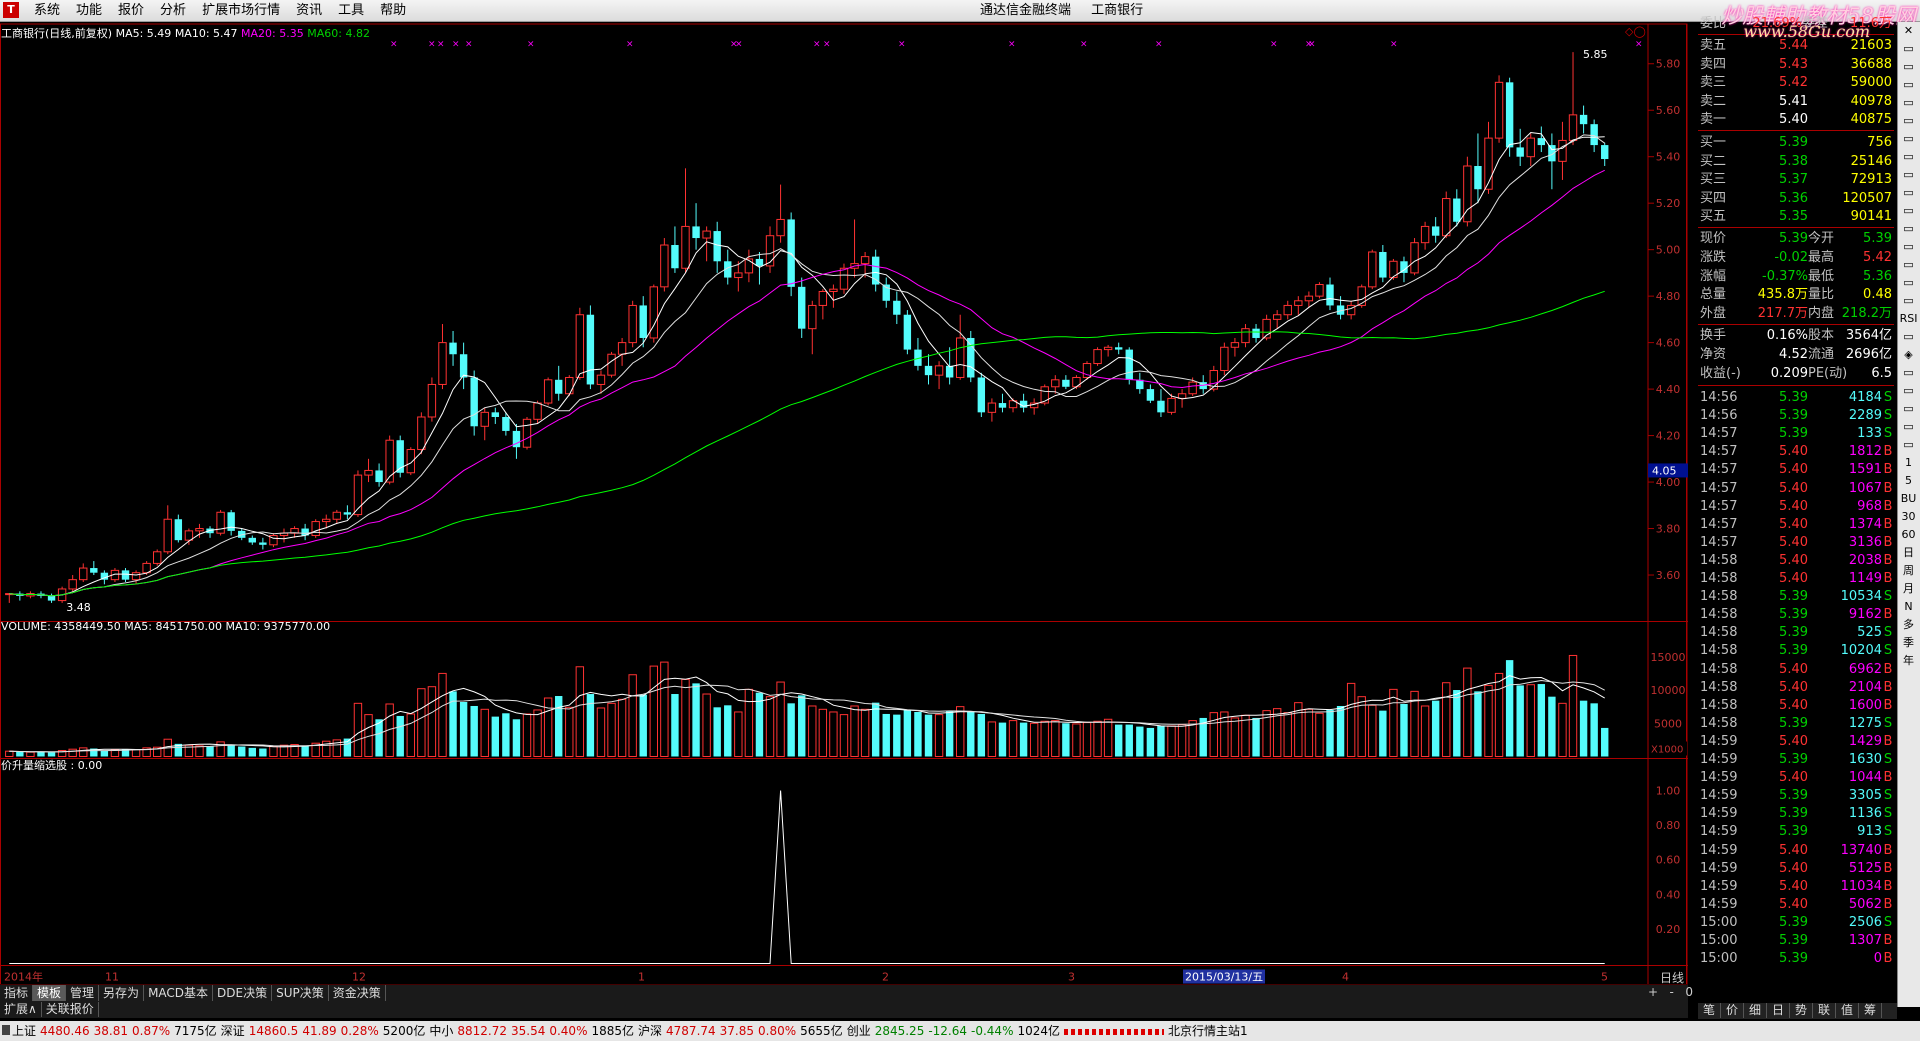  I want to click on index-change: 38.81, so click(110, 1031).